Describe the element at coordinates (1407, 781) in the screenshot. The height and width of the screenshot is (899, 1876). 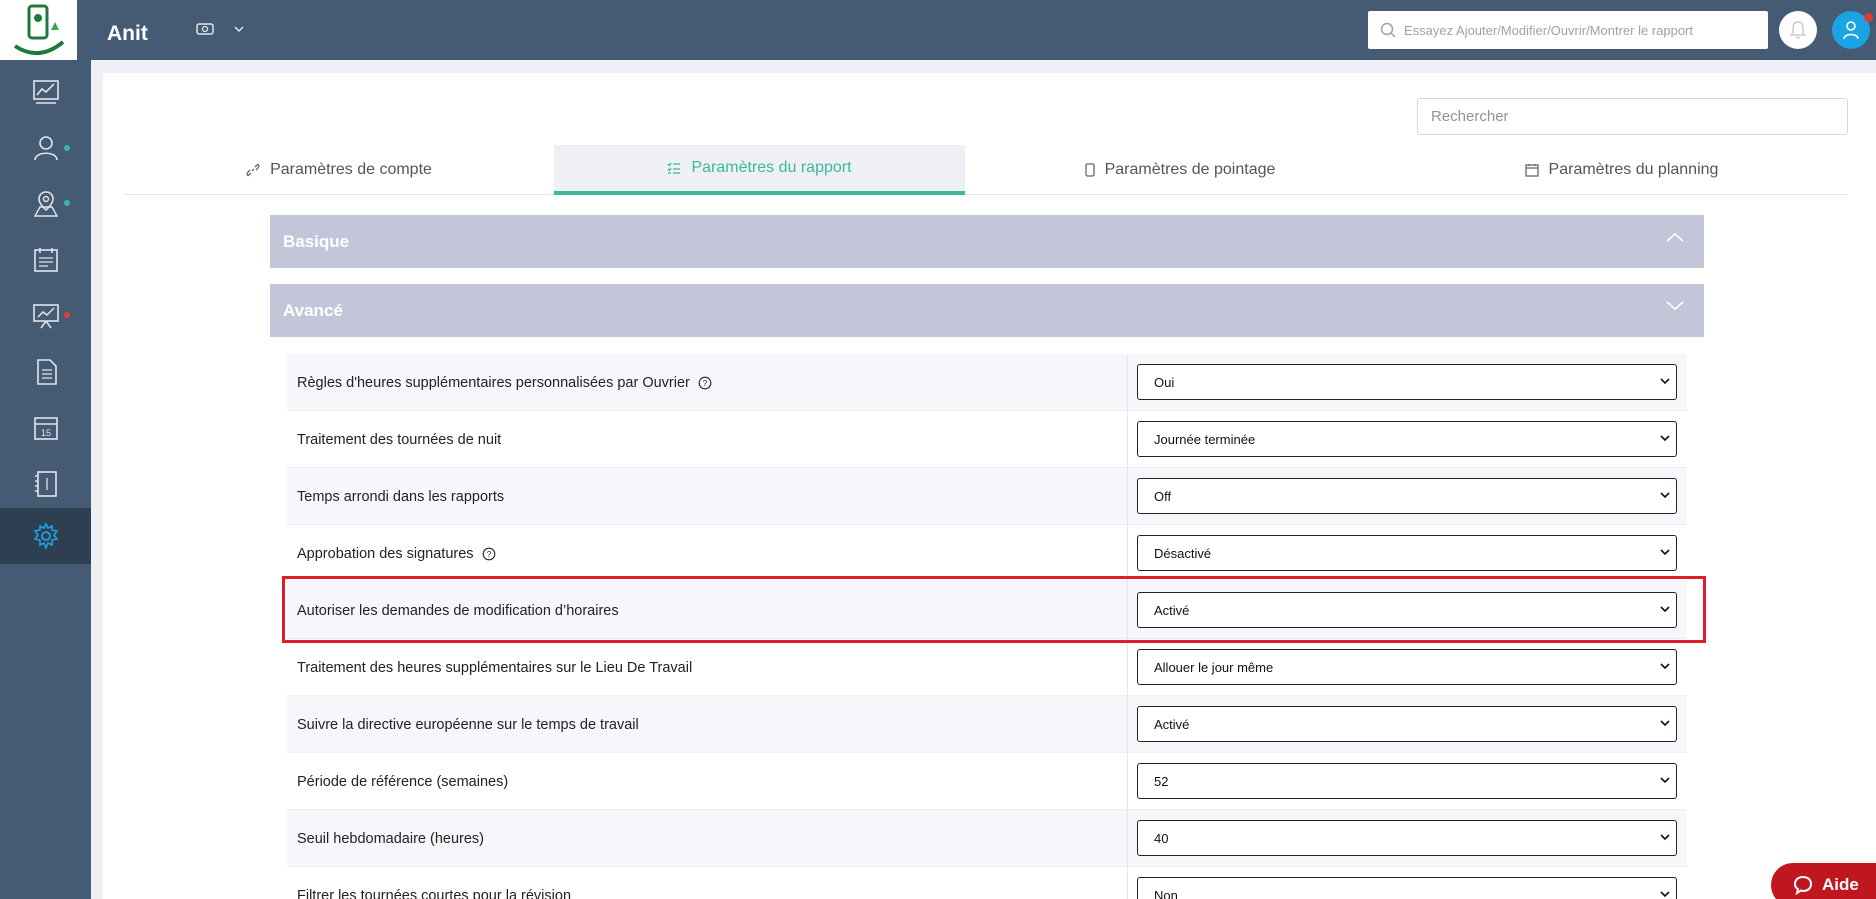
I see `setting-select: 52` at that location.